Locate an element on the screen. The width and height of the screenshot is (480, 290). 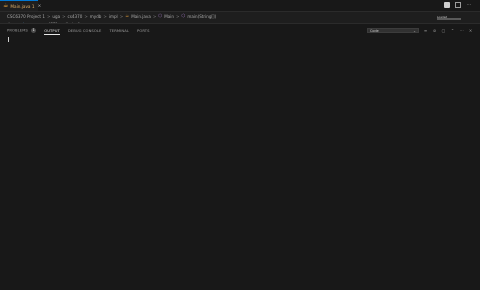
more-icon: ⋯ is located at coordinates (461, 30).